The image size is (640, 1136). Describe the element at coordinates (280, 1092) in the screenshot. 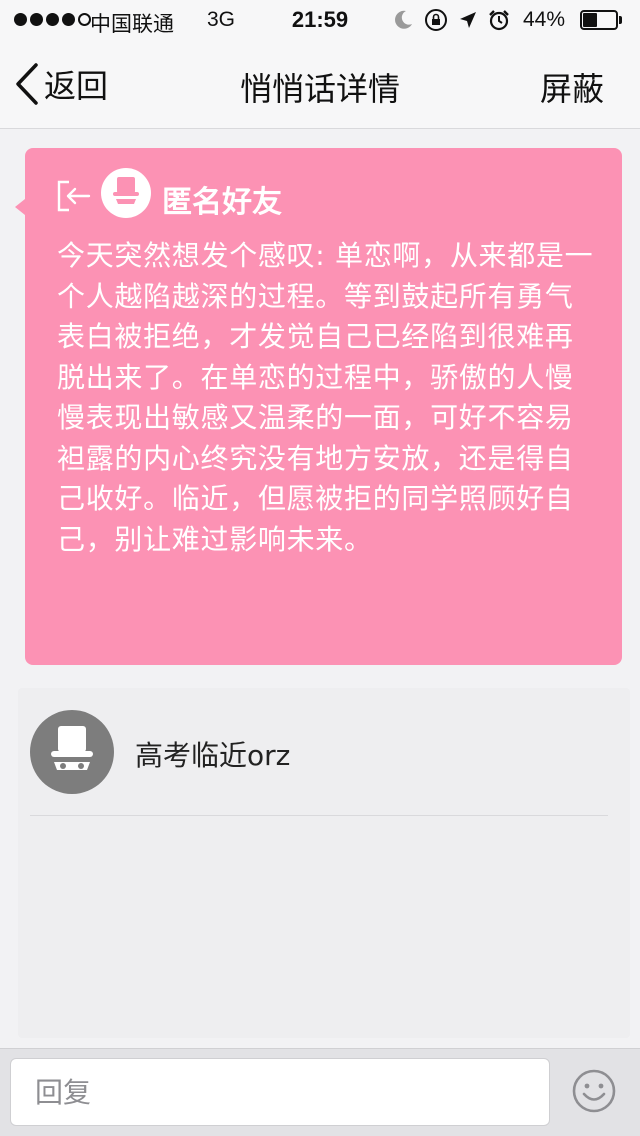

I see `reply-input` at that location.